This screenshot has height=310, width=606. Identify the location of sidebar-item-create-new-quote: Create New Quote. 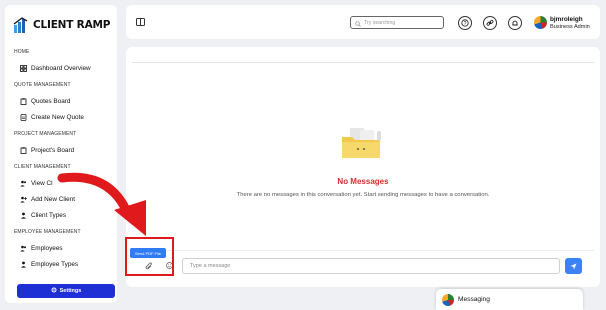
(52, 117).